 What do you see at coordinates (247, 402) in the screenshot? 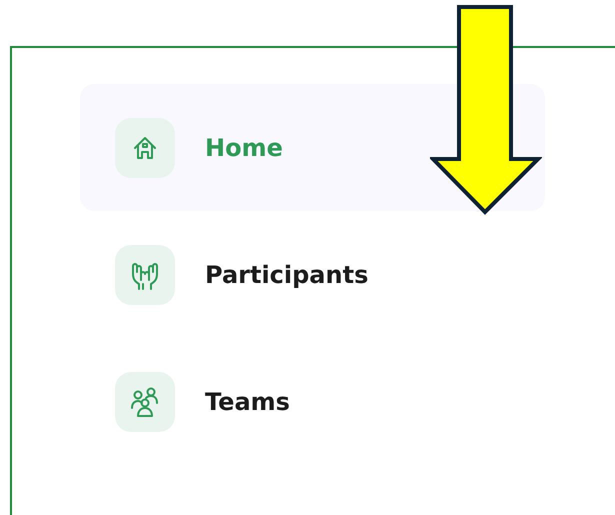
I see `nav-label: Teams` at bounding box center [247, 402].